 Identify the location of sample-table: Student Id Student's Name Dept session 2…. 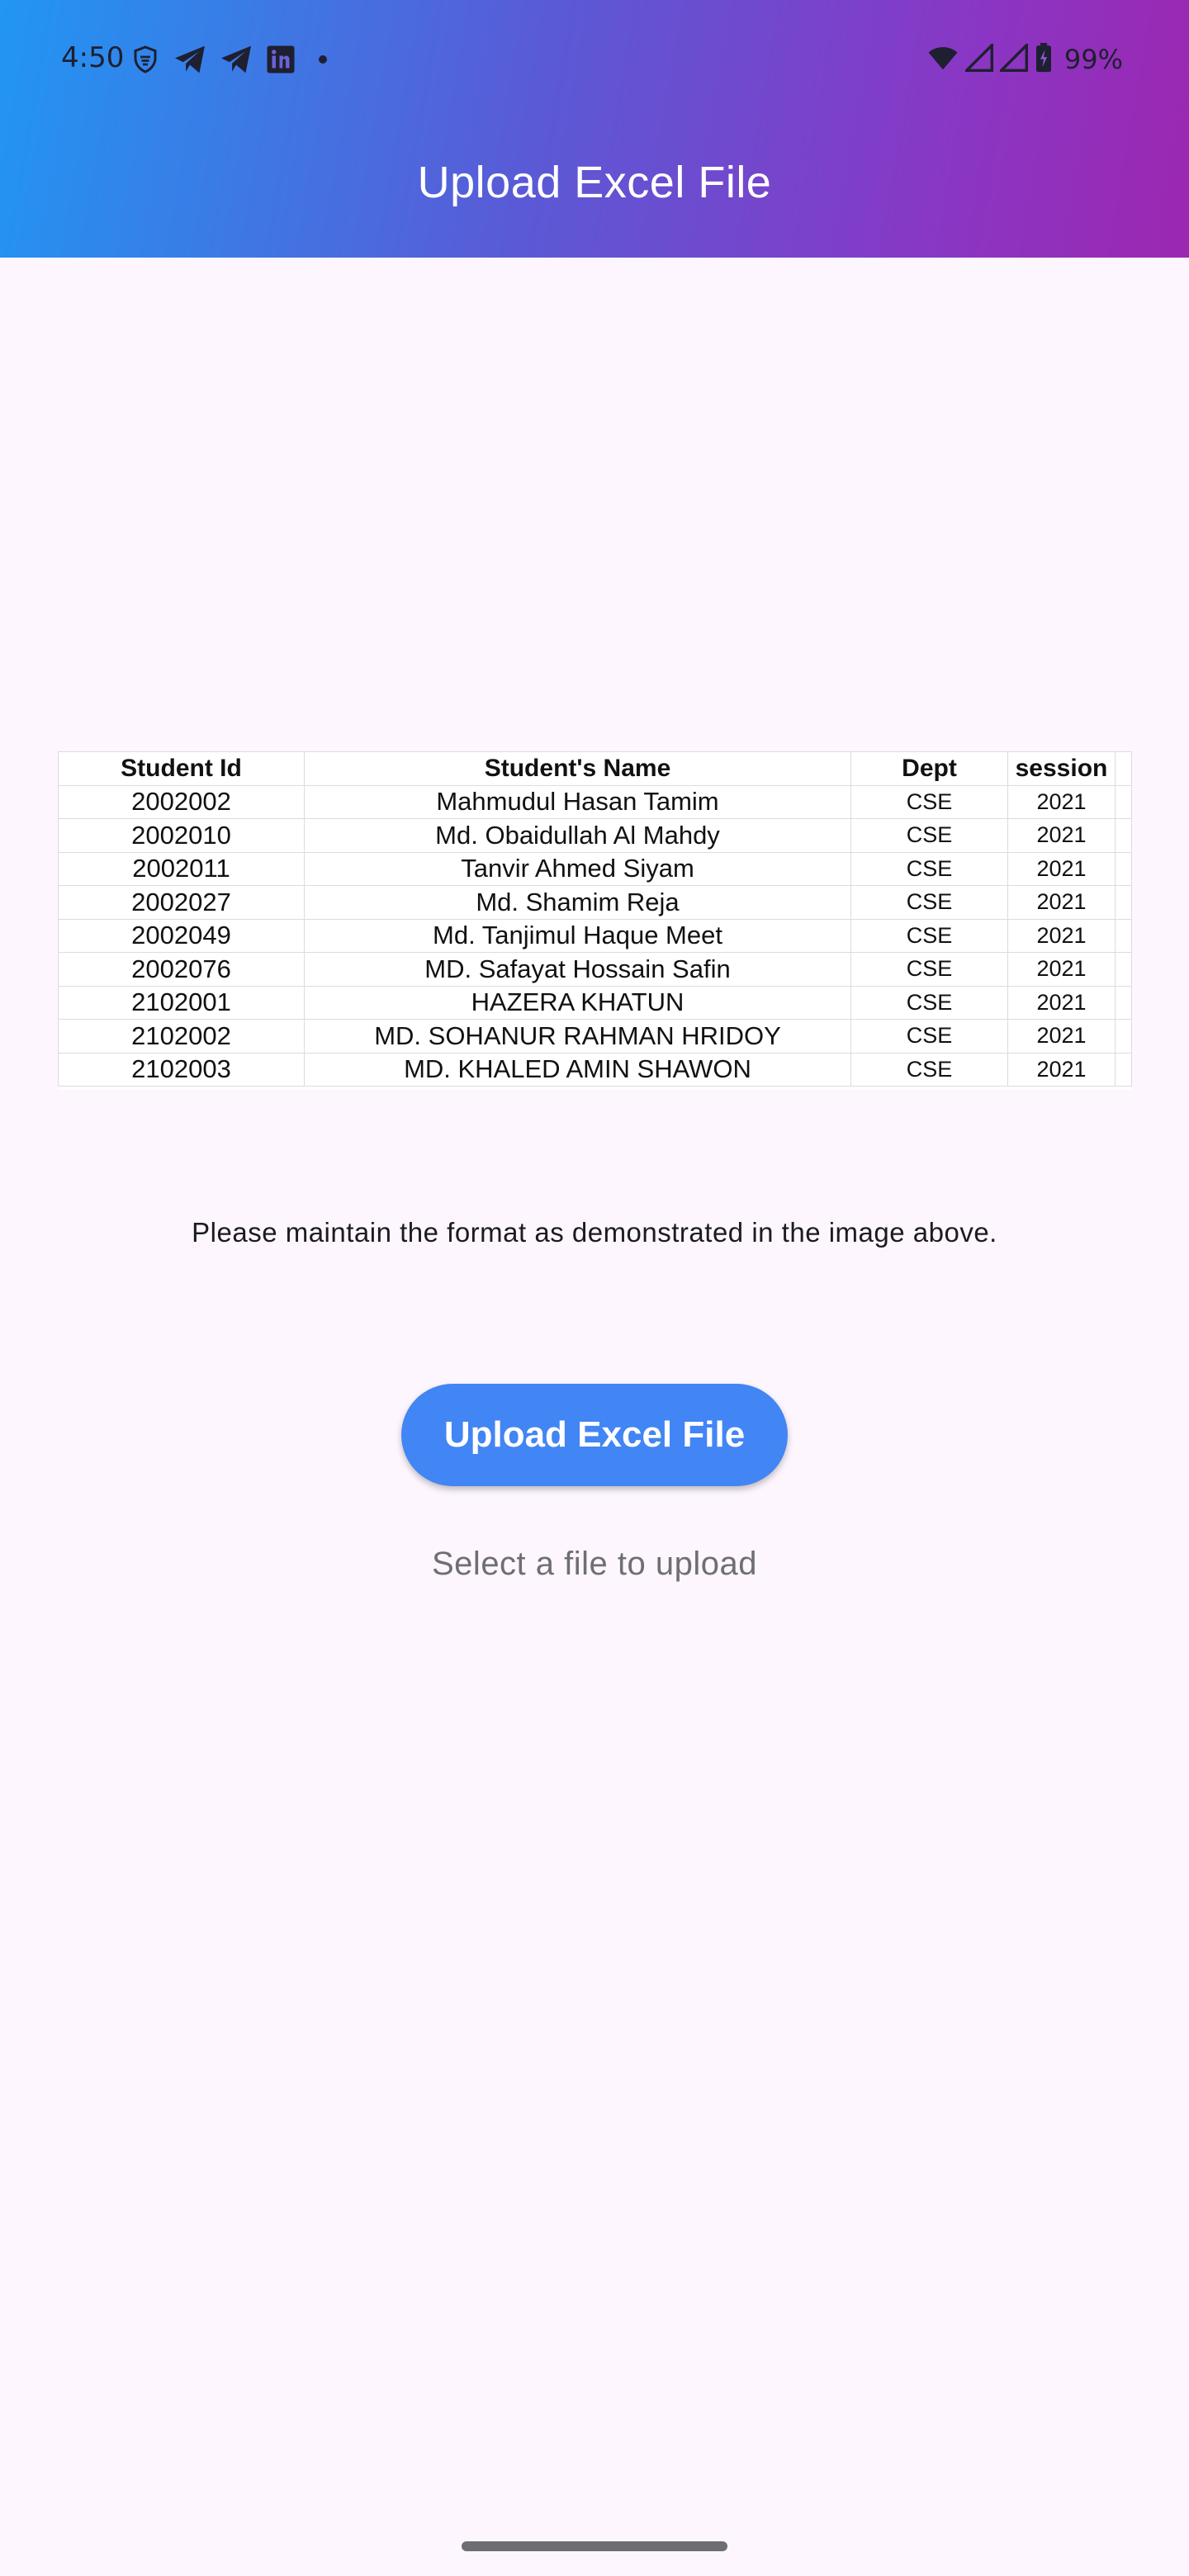
(595, 919).